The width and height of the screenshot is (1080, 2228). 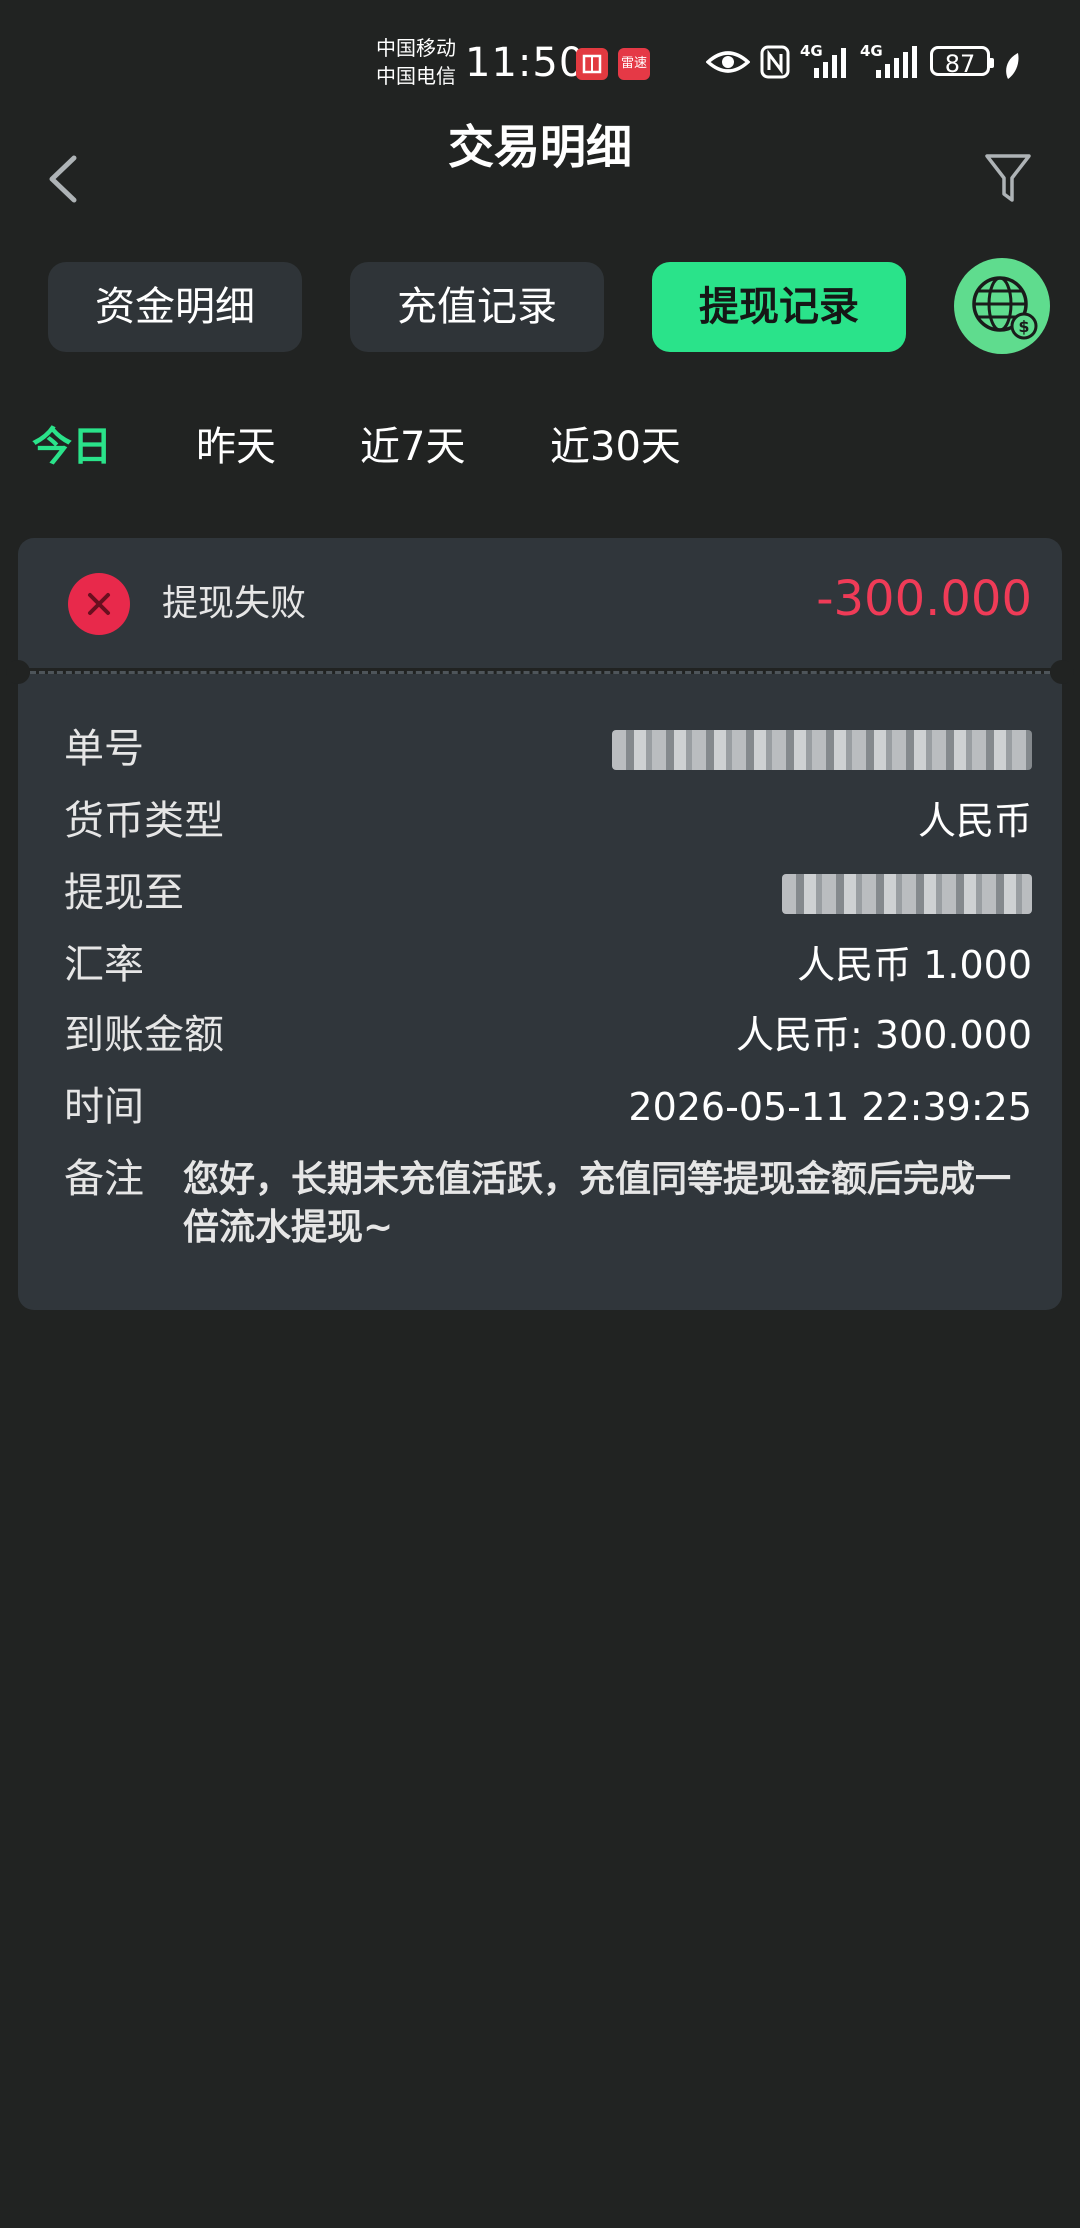 What do you see at coordinates (72, 447) in the screenshot?
I see `filter-today: 今日` at bounding box center [72, 447].